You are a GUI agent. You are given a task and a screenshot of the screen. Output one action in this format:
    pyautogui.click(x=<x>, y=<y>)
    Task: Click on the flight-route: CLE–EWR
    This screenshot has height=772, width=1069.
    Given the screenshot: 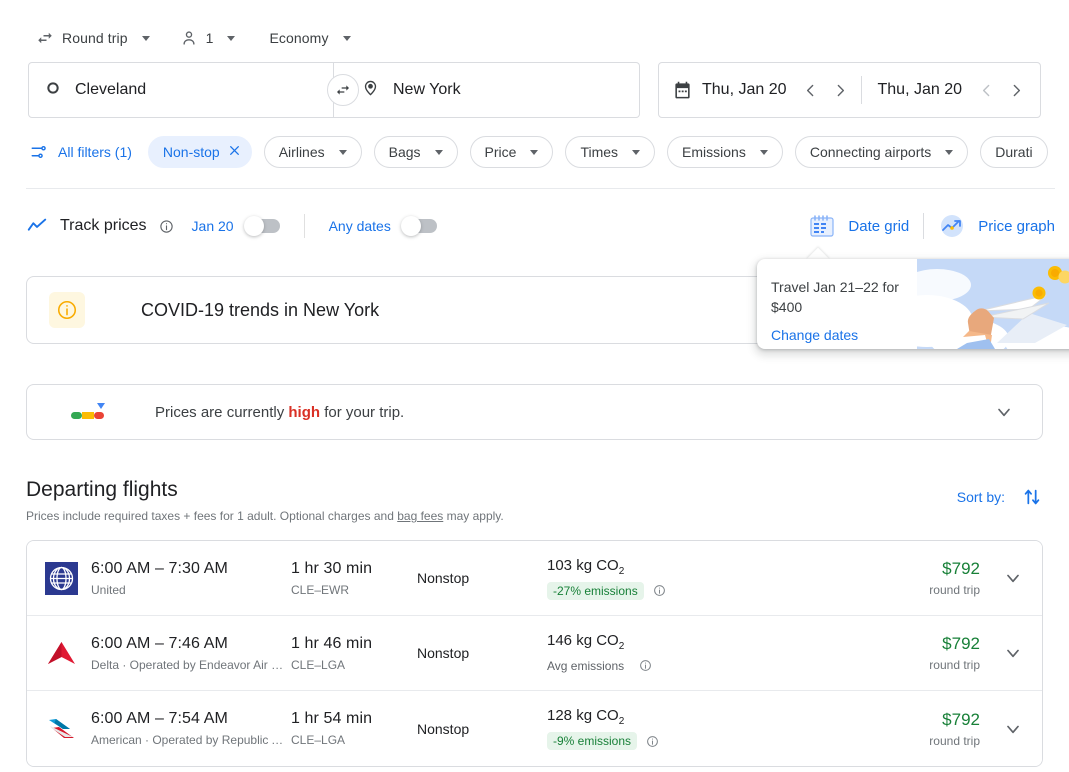 What is the action you would take?
    pyautogui.click(x=320, y=589)
    